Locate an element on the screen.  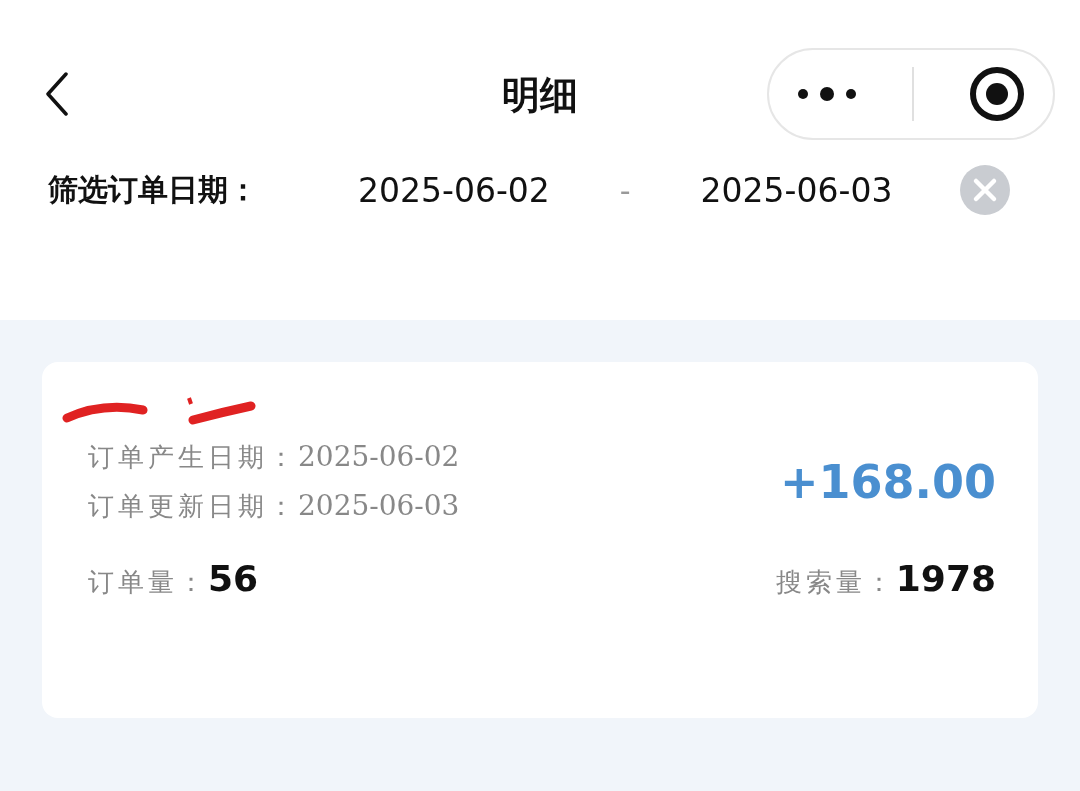
created-date-label: 订单产生日期： is located at coordinates (193, 457).